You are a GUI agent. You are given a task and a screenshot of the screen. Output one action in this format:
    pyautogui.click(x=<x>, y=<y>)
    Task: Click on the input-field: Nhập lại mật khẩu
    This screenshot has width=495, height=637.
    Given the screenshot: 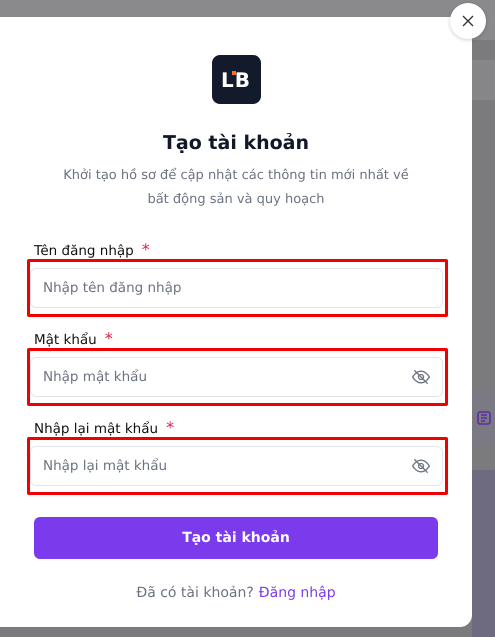 What is the action you would take?
    pyautogui.click(x=236, y=466)
    